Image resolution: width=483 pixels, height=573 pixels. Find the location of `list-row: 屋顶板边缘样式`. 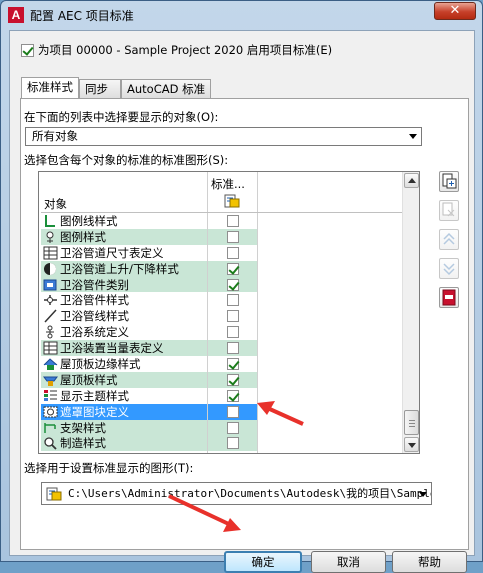

list-row: 屋顶板边缘样式 is located at coordinates (221, 364).